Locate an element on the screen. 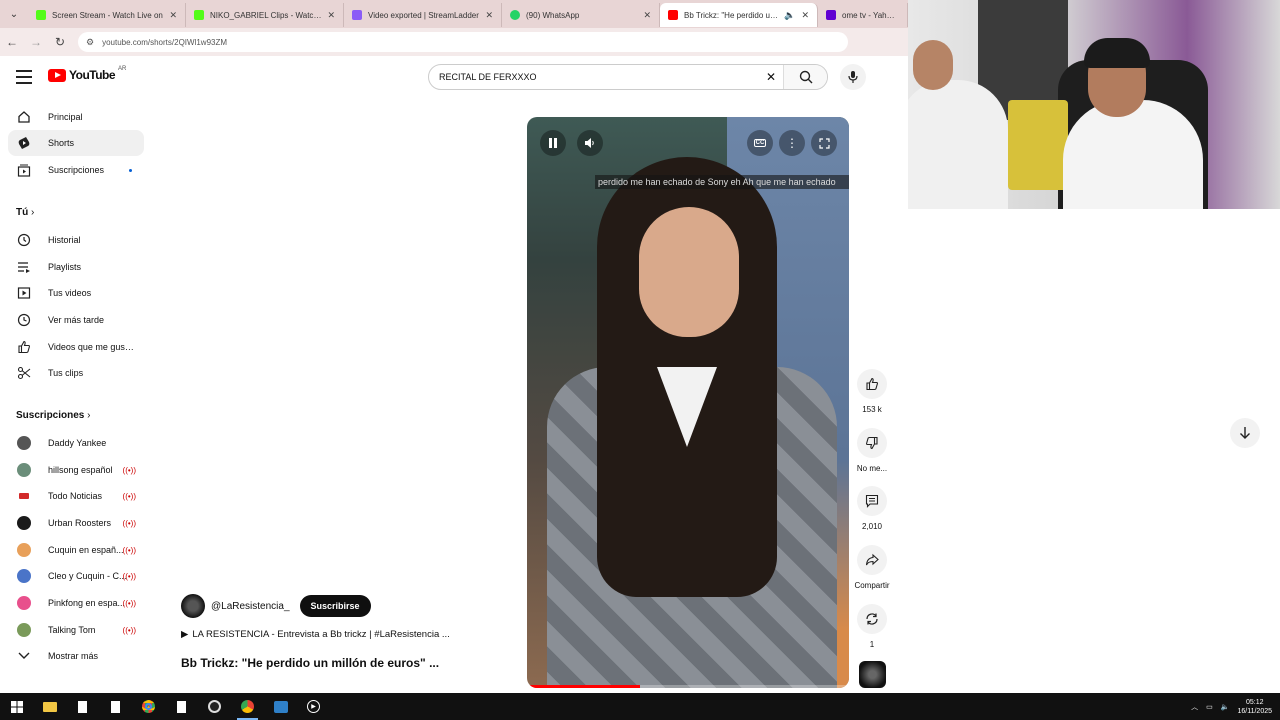  subscription-item: Pinkfong en espa... ((•)) is located at coordinates (76, 603).